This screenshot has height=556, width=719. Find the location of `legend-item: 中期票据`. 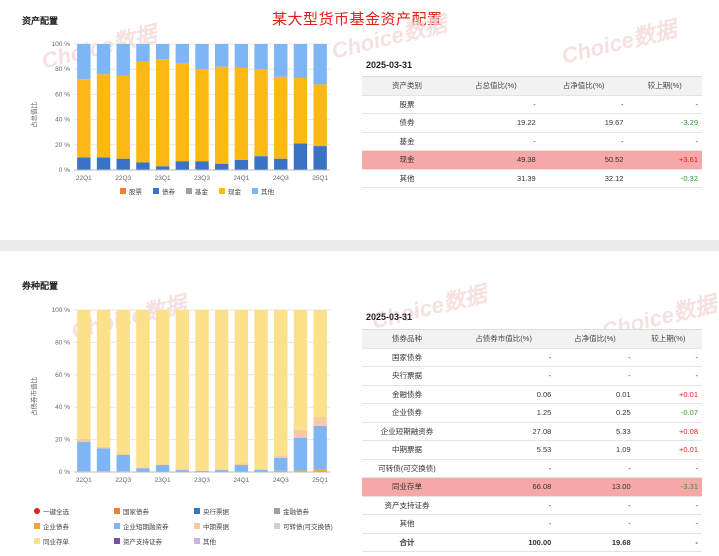

legend-item: 中期票据 is located at coordinates (234, 526).